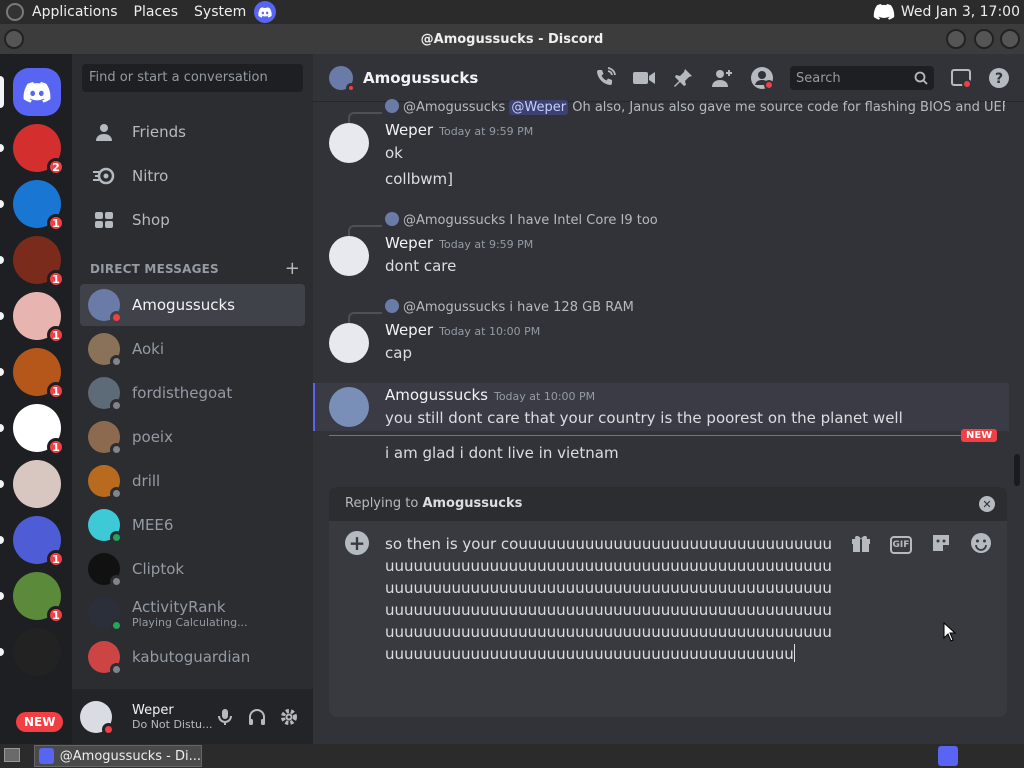 The width and height of the screenshot is (1024, 768). What do you see at coordinates (984, 39) in the screenshot?
I see `maximize-button` at bounding box center [984, 39].